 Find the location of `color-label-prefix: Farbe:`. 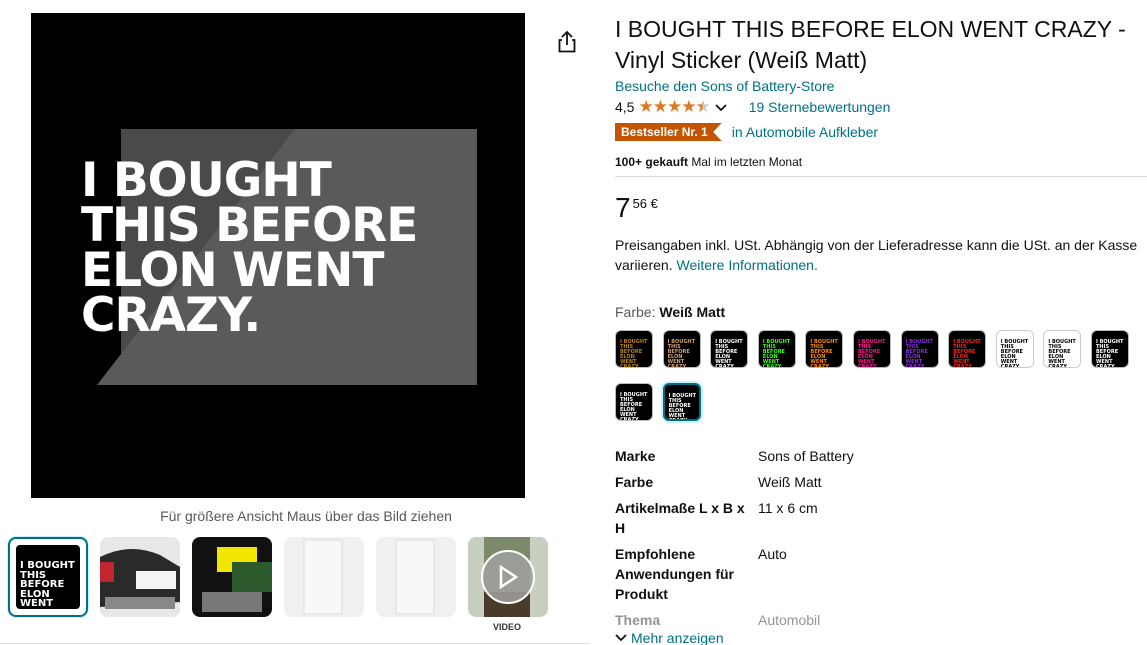

color-label-prefix: Farbe: is located at coordinates (635, 312).